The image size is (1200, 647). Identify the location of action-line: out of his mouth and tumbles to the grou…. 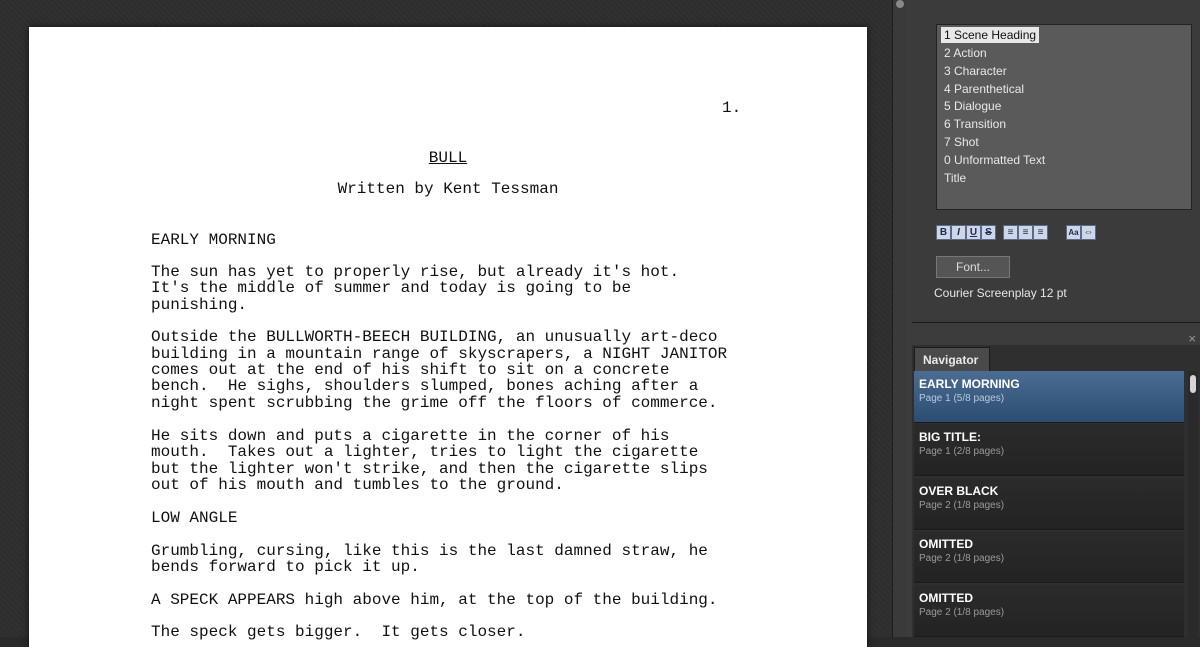
(357, 485).